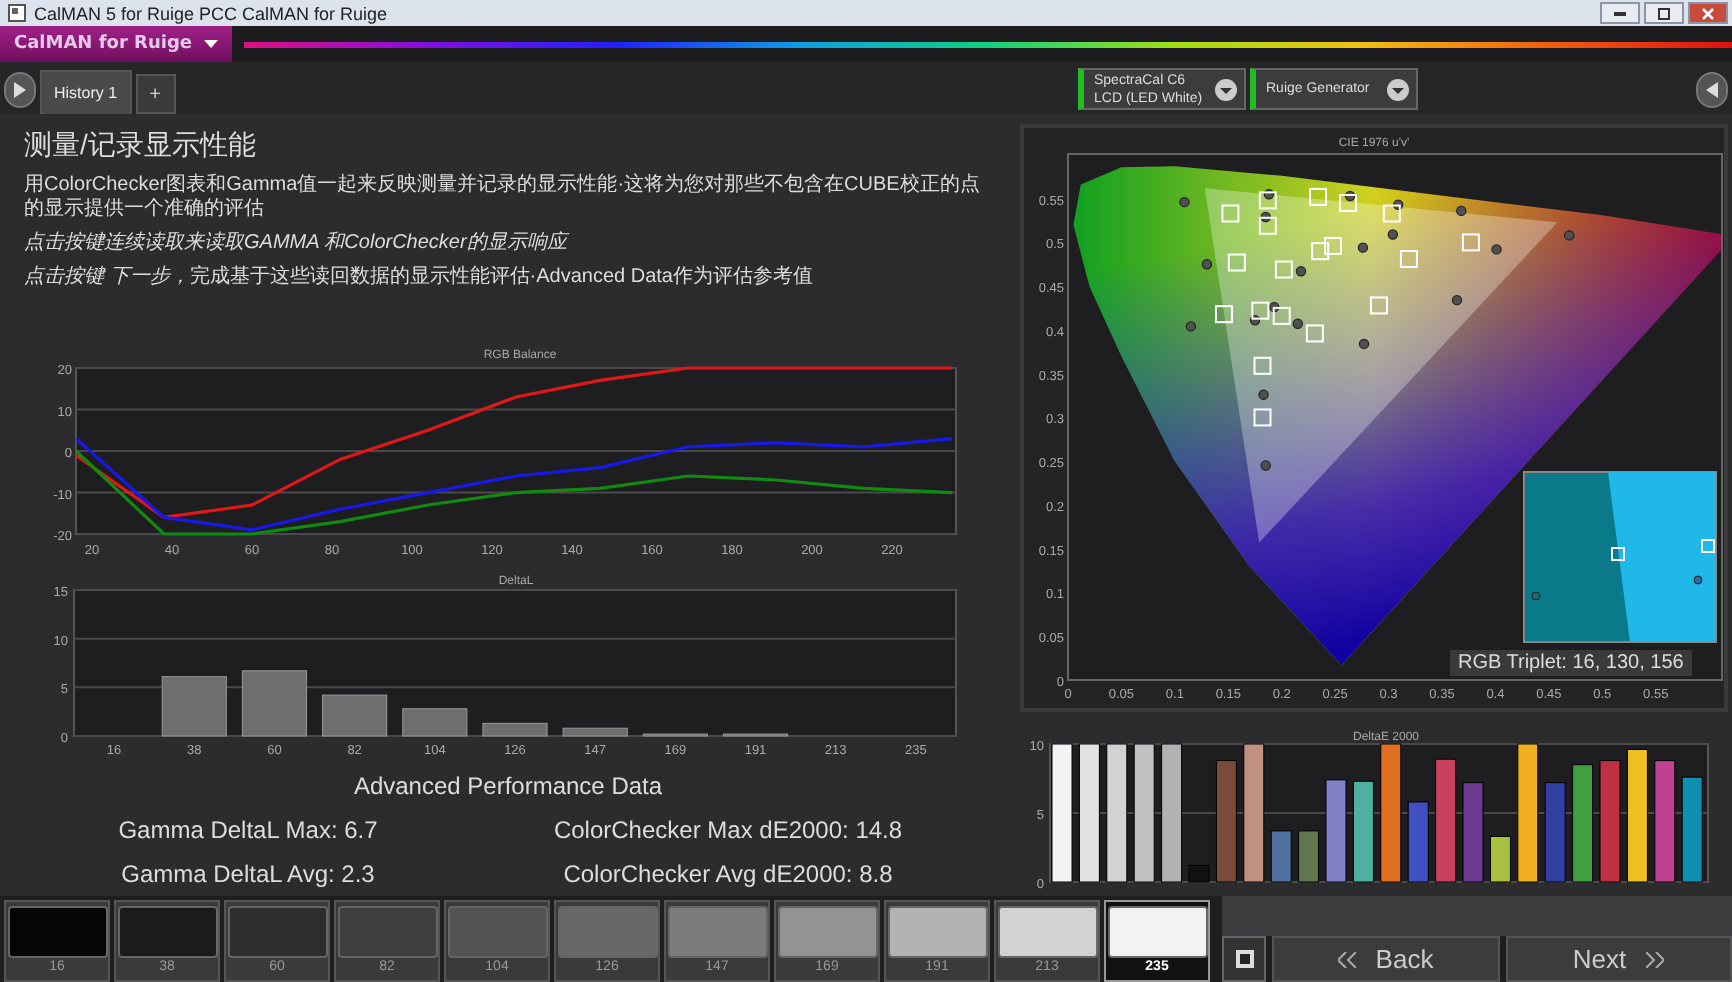  What do you see at coordinates (501, 277) in the screenshot?
I see `instruction-text: 完成基于这些读回数据的显示性能评估·Advanced Data作为评估参考值` at bounding box center [501, 277].